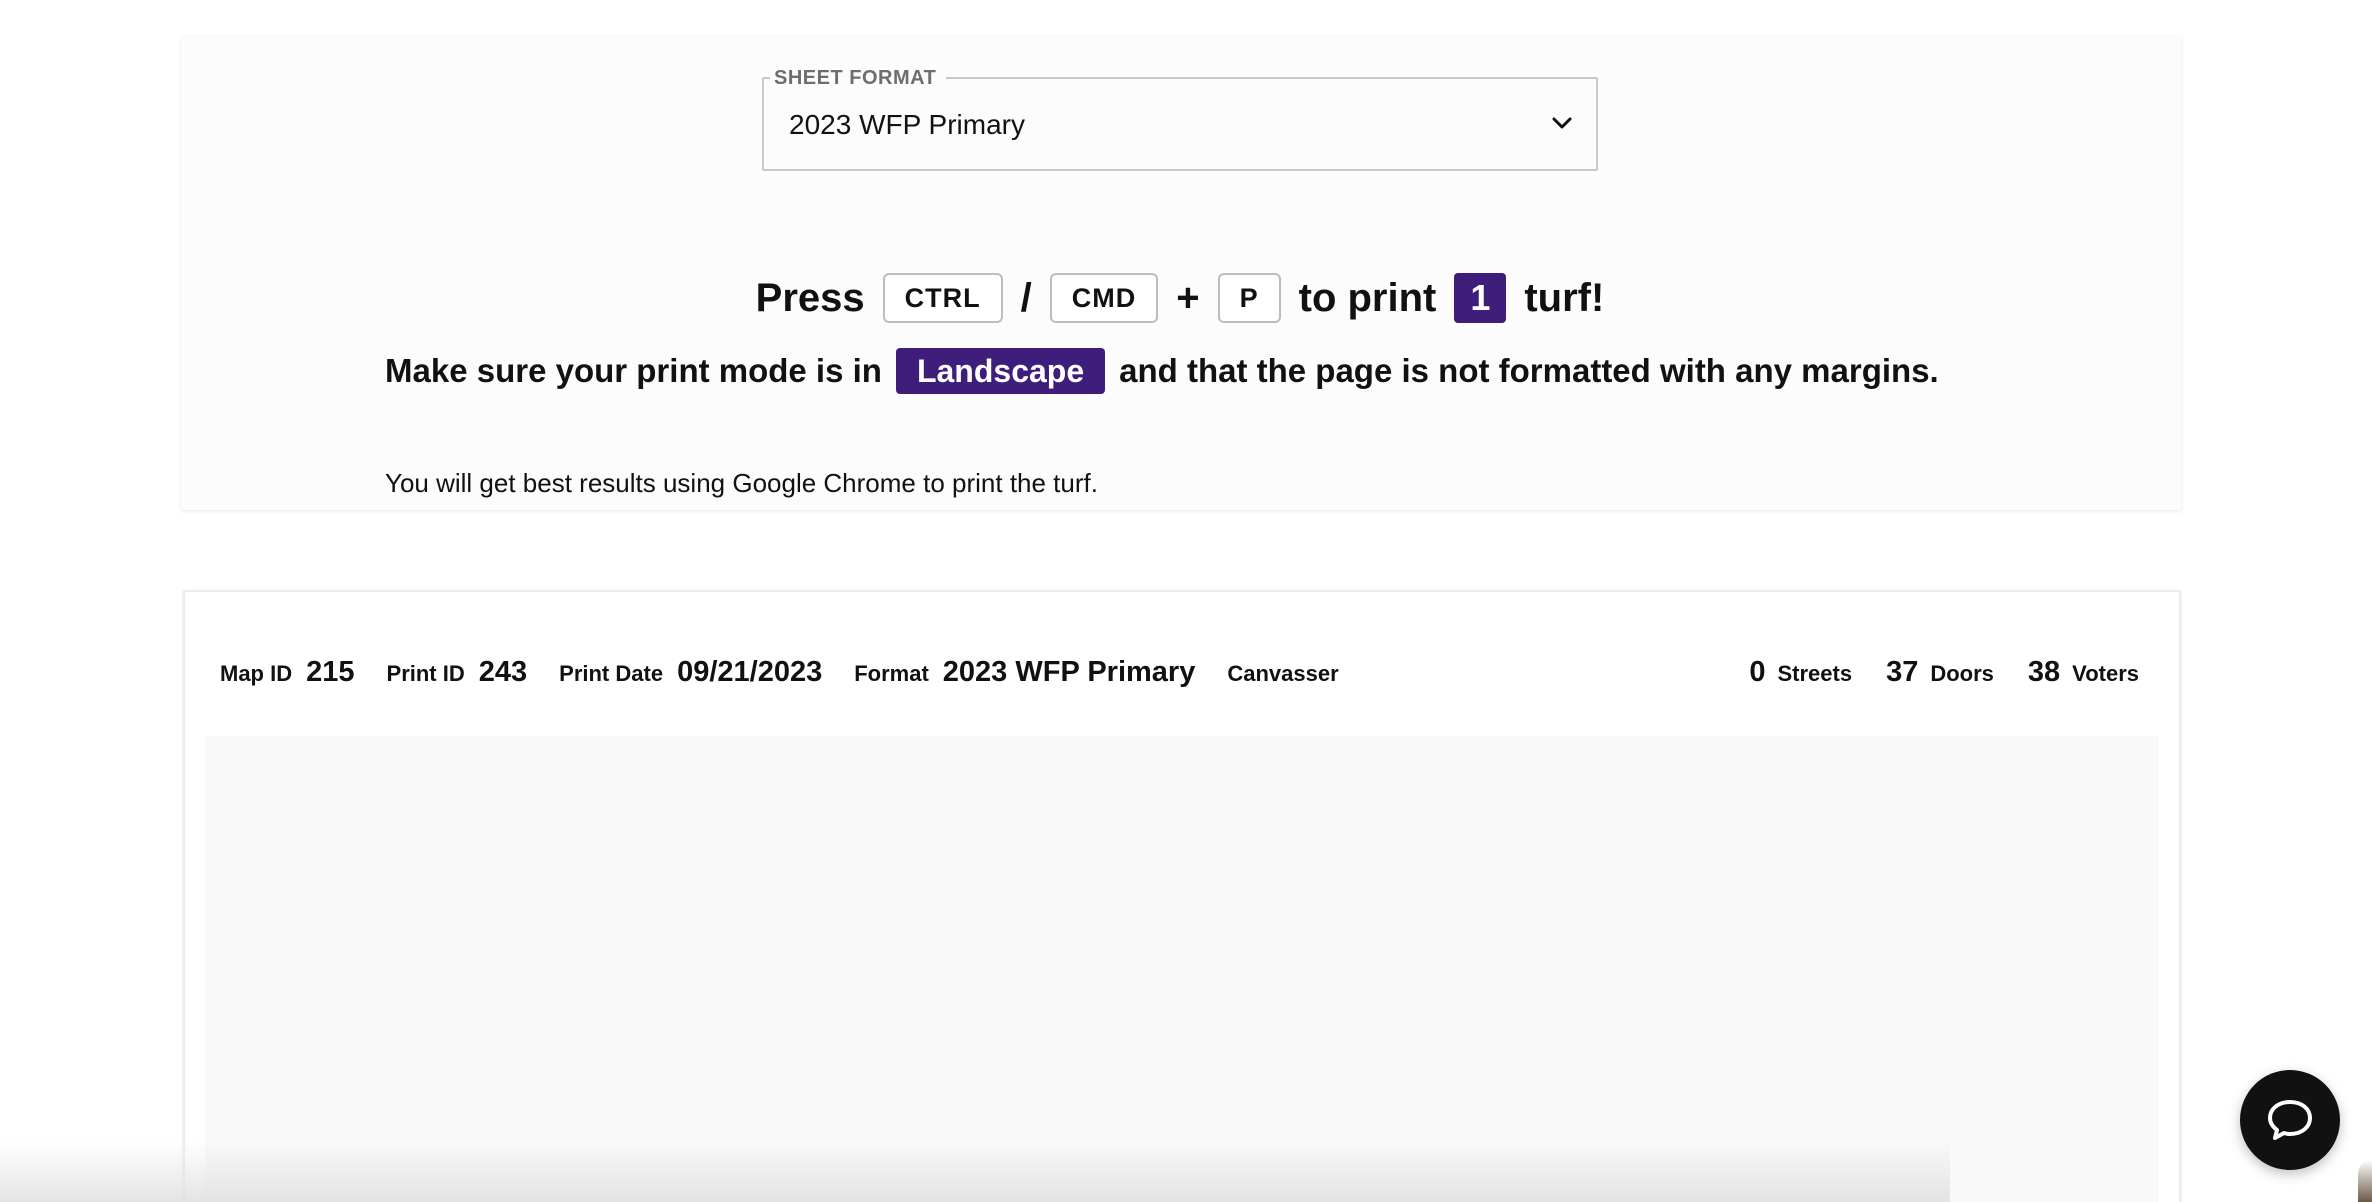 Image resolution: width=2372 pixels, height=1202 pixels. Describe the element at coordinates (503, 672) in the screenshot. I see `print-id-value: 243` at that location.